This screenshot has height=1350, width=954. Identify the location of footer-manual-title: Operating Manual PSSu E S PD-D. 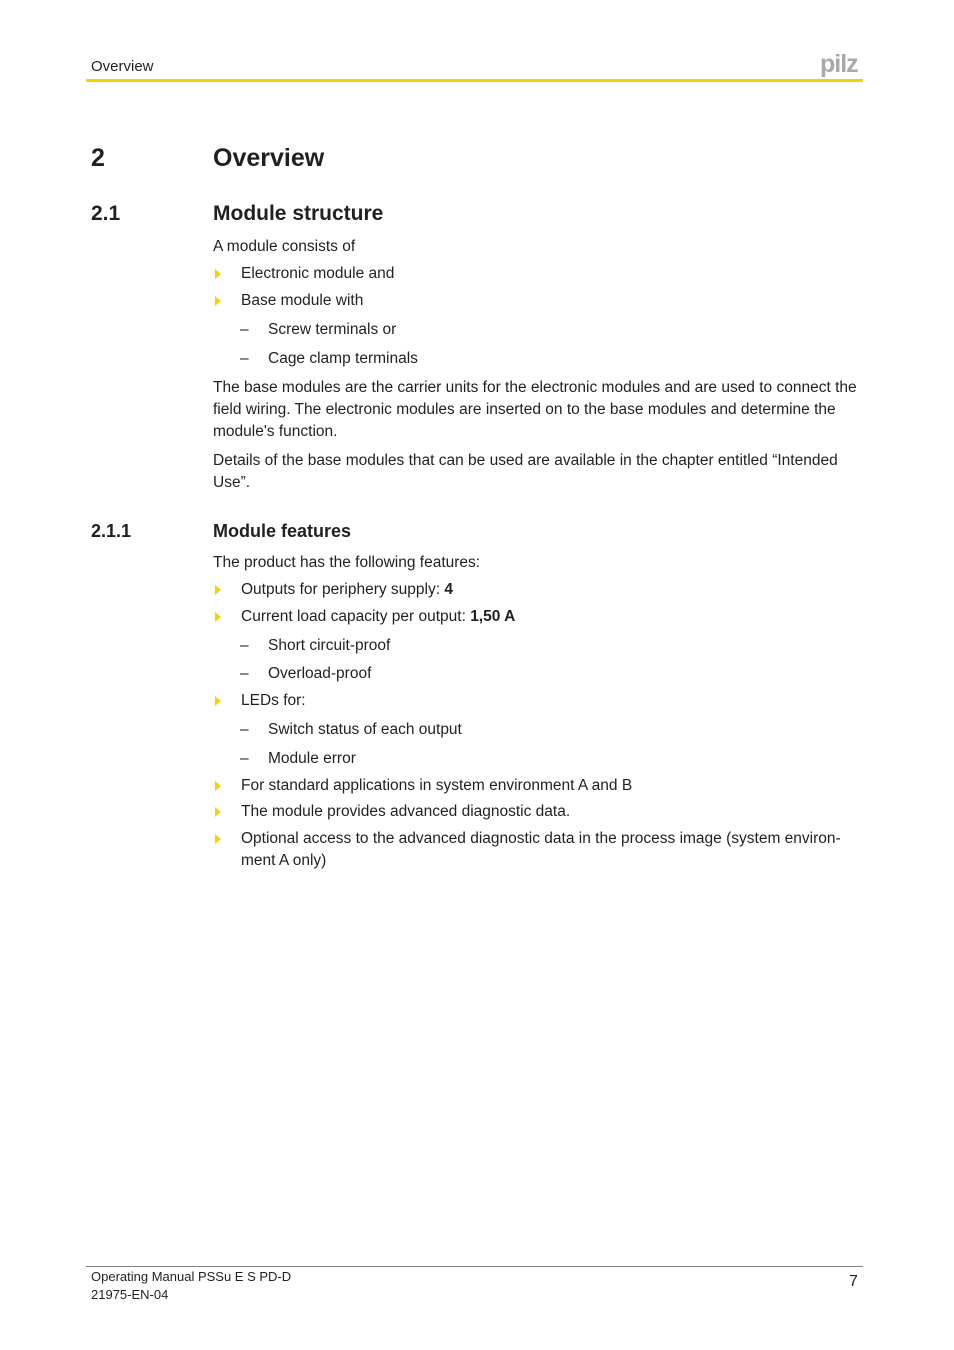
(191, 1276).